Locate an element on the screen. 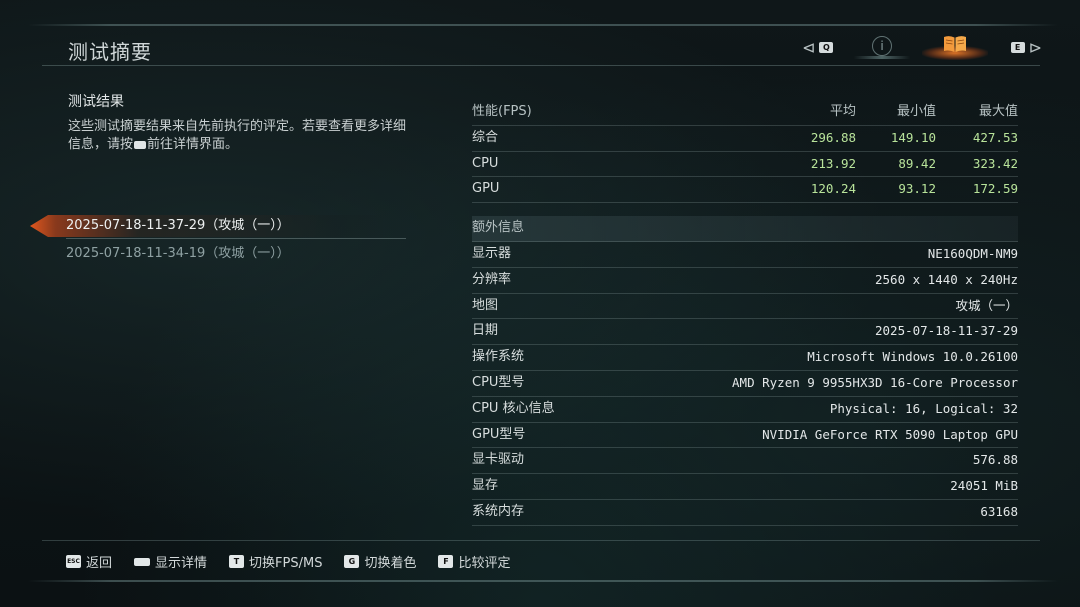 The width and height of the screenshot is (1080, 607). info-value: 2025-07-18-11-37-29 is located at coordinates (946, 331).